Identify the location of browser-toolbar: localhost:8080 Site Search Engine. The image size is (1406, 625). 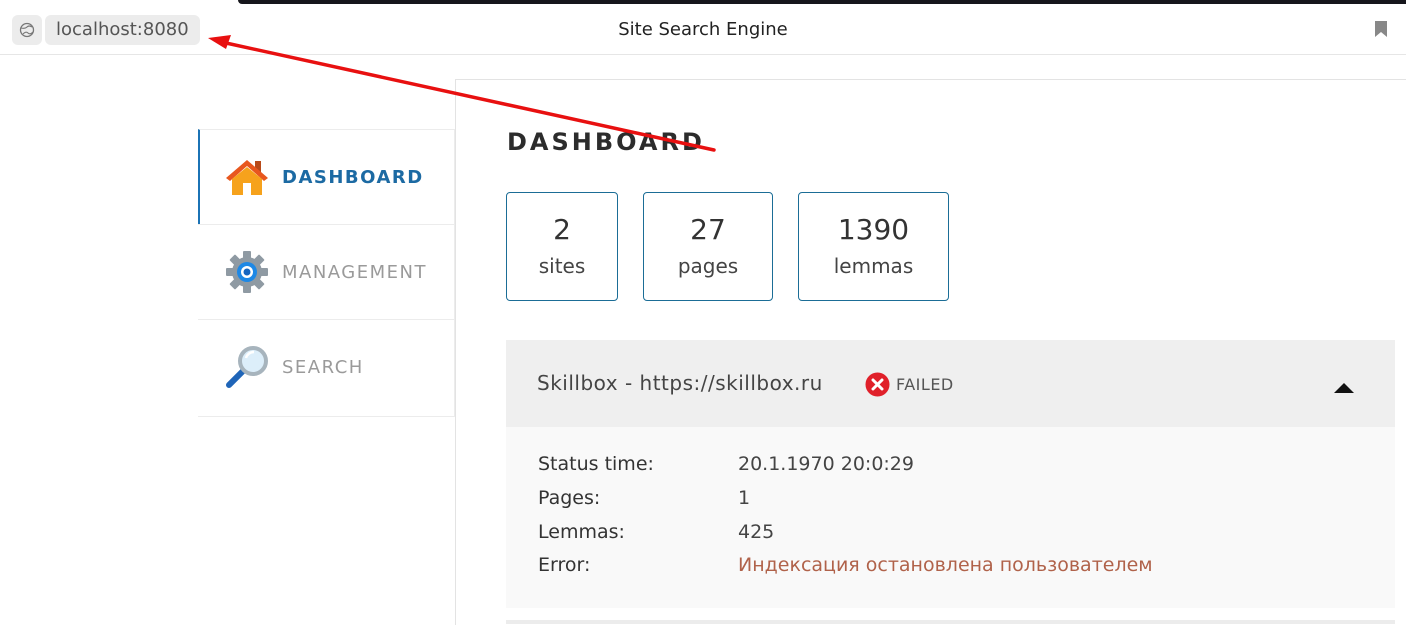
(703, 27).